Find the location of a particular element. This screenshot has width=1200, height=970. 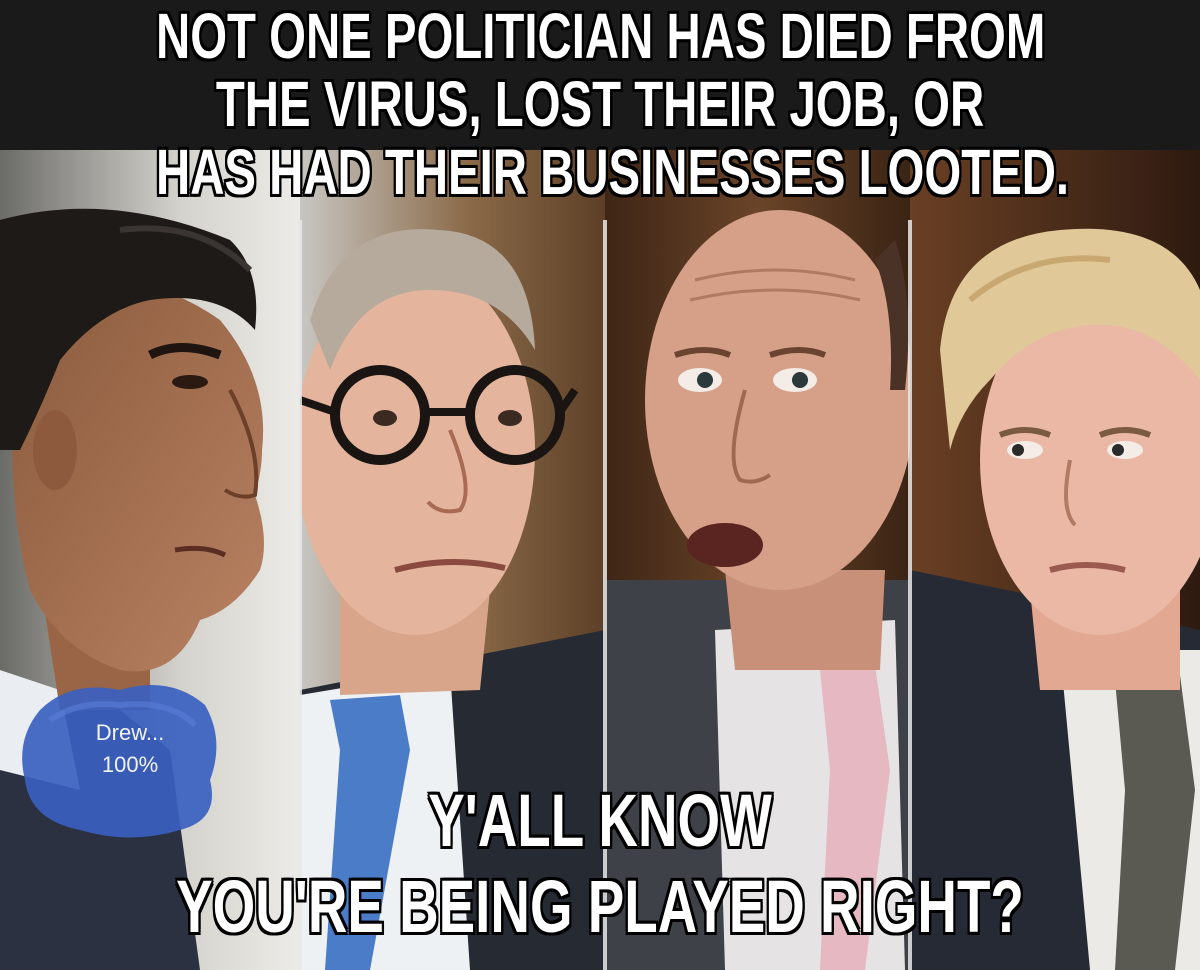

bottom-caption-line: YOU'RE BEING PLAYED RIGHT? is located at coordinates (600, 906).